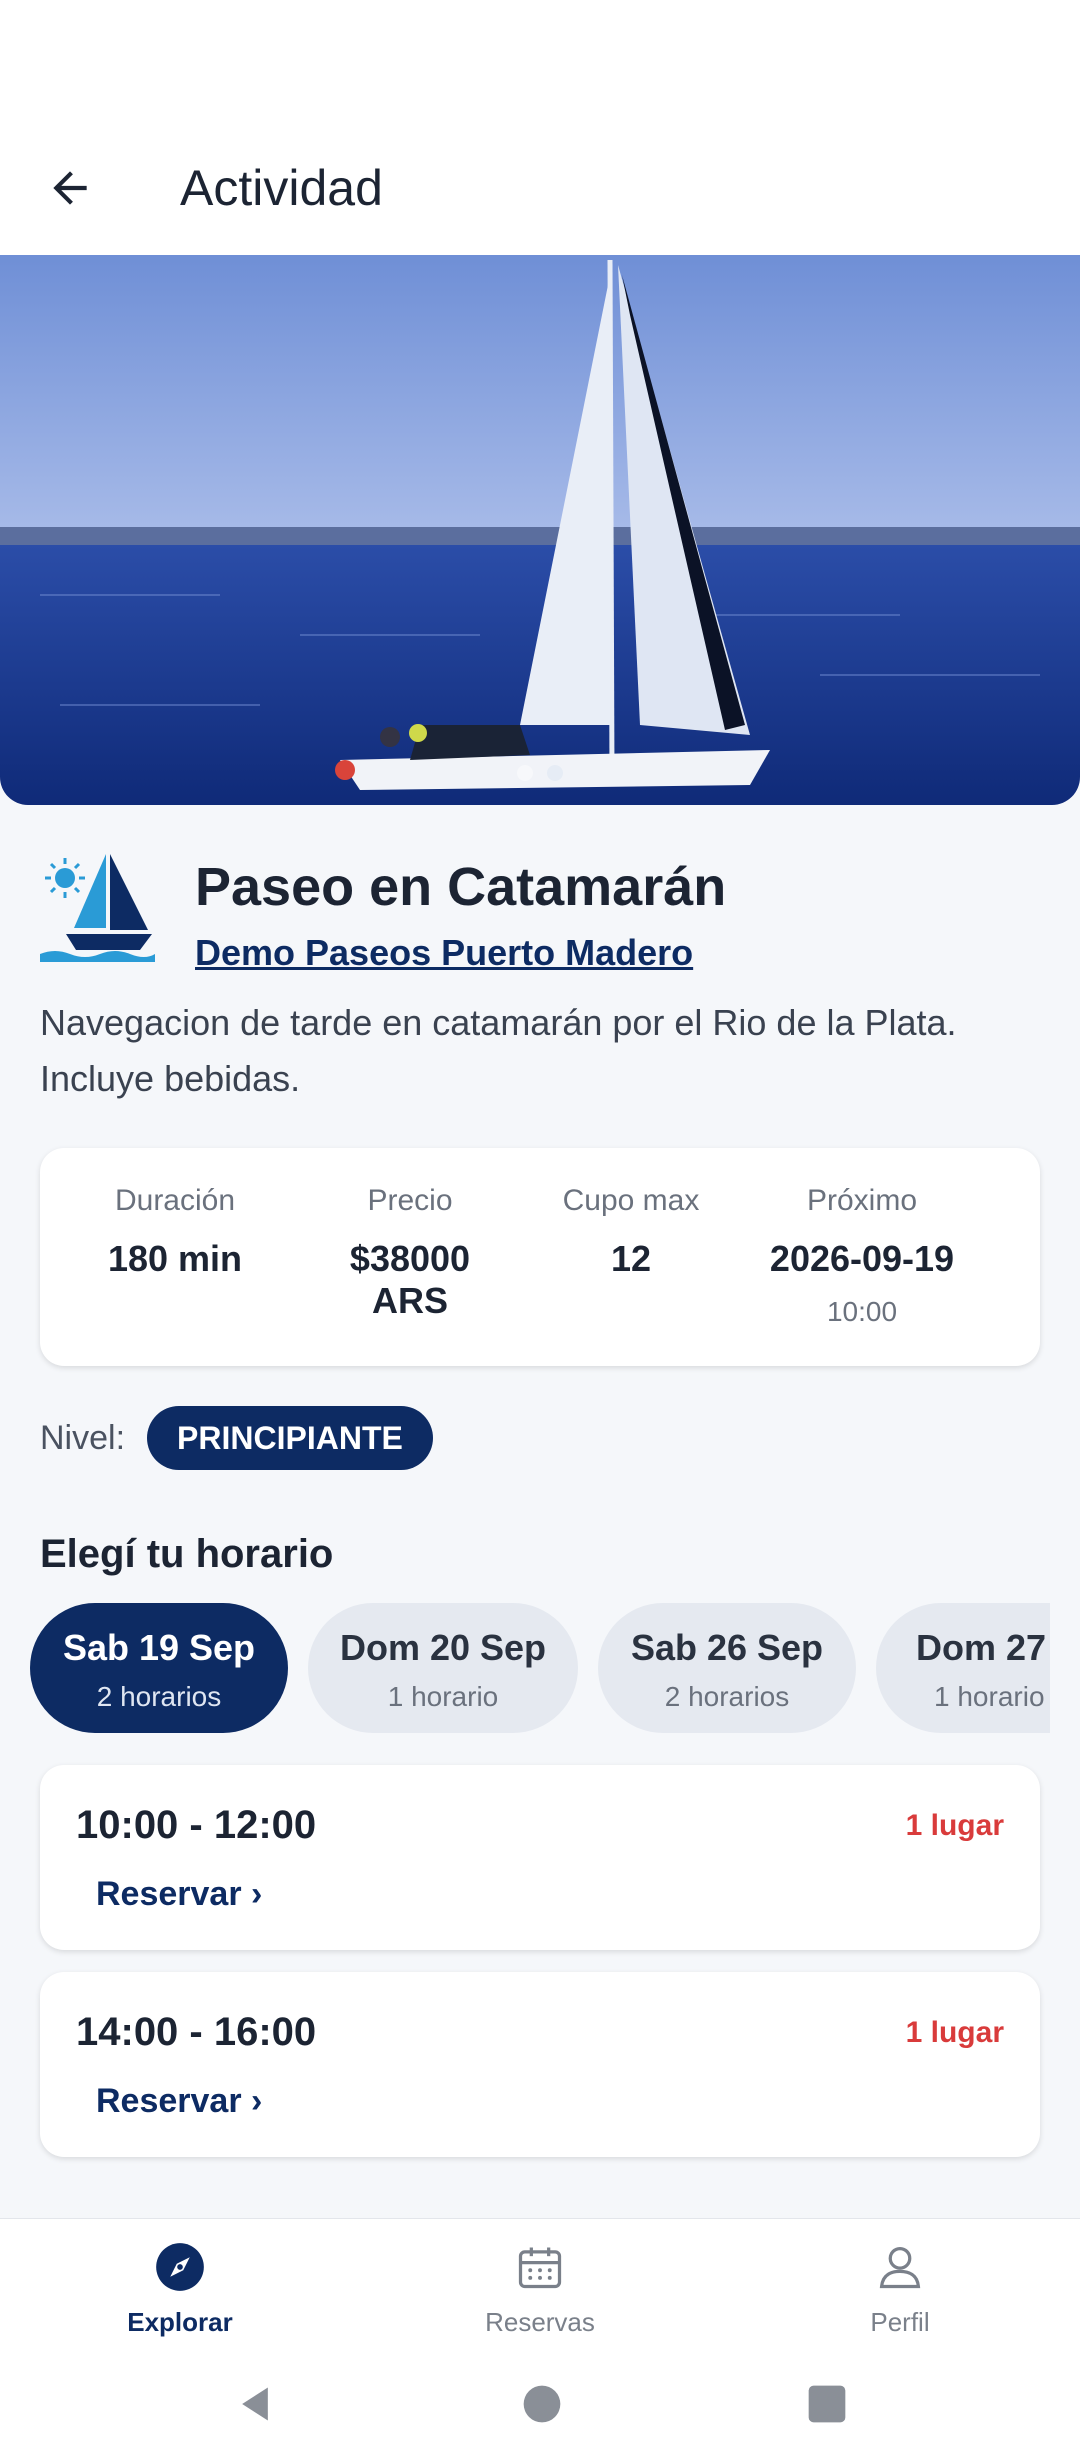 The image size is (1080, 2460). Describe the element at coordinates (159, 1647) in the screenshot. I see `date-chip-day: Sab 19 Sep` at that location.